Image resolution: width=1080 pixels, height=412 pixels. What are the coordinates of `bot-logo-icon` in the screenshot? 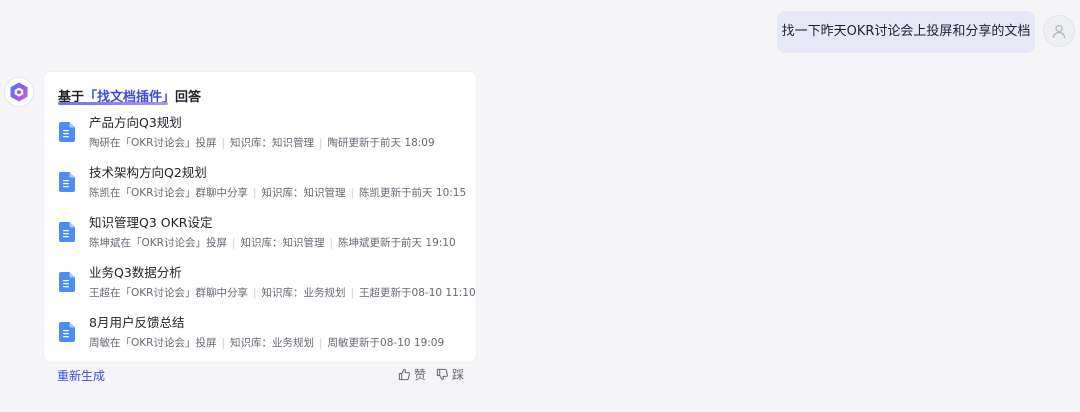 It's located at (19, 92).